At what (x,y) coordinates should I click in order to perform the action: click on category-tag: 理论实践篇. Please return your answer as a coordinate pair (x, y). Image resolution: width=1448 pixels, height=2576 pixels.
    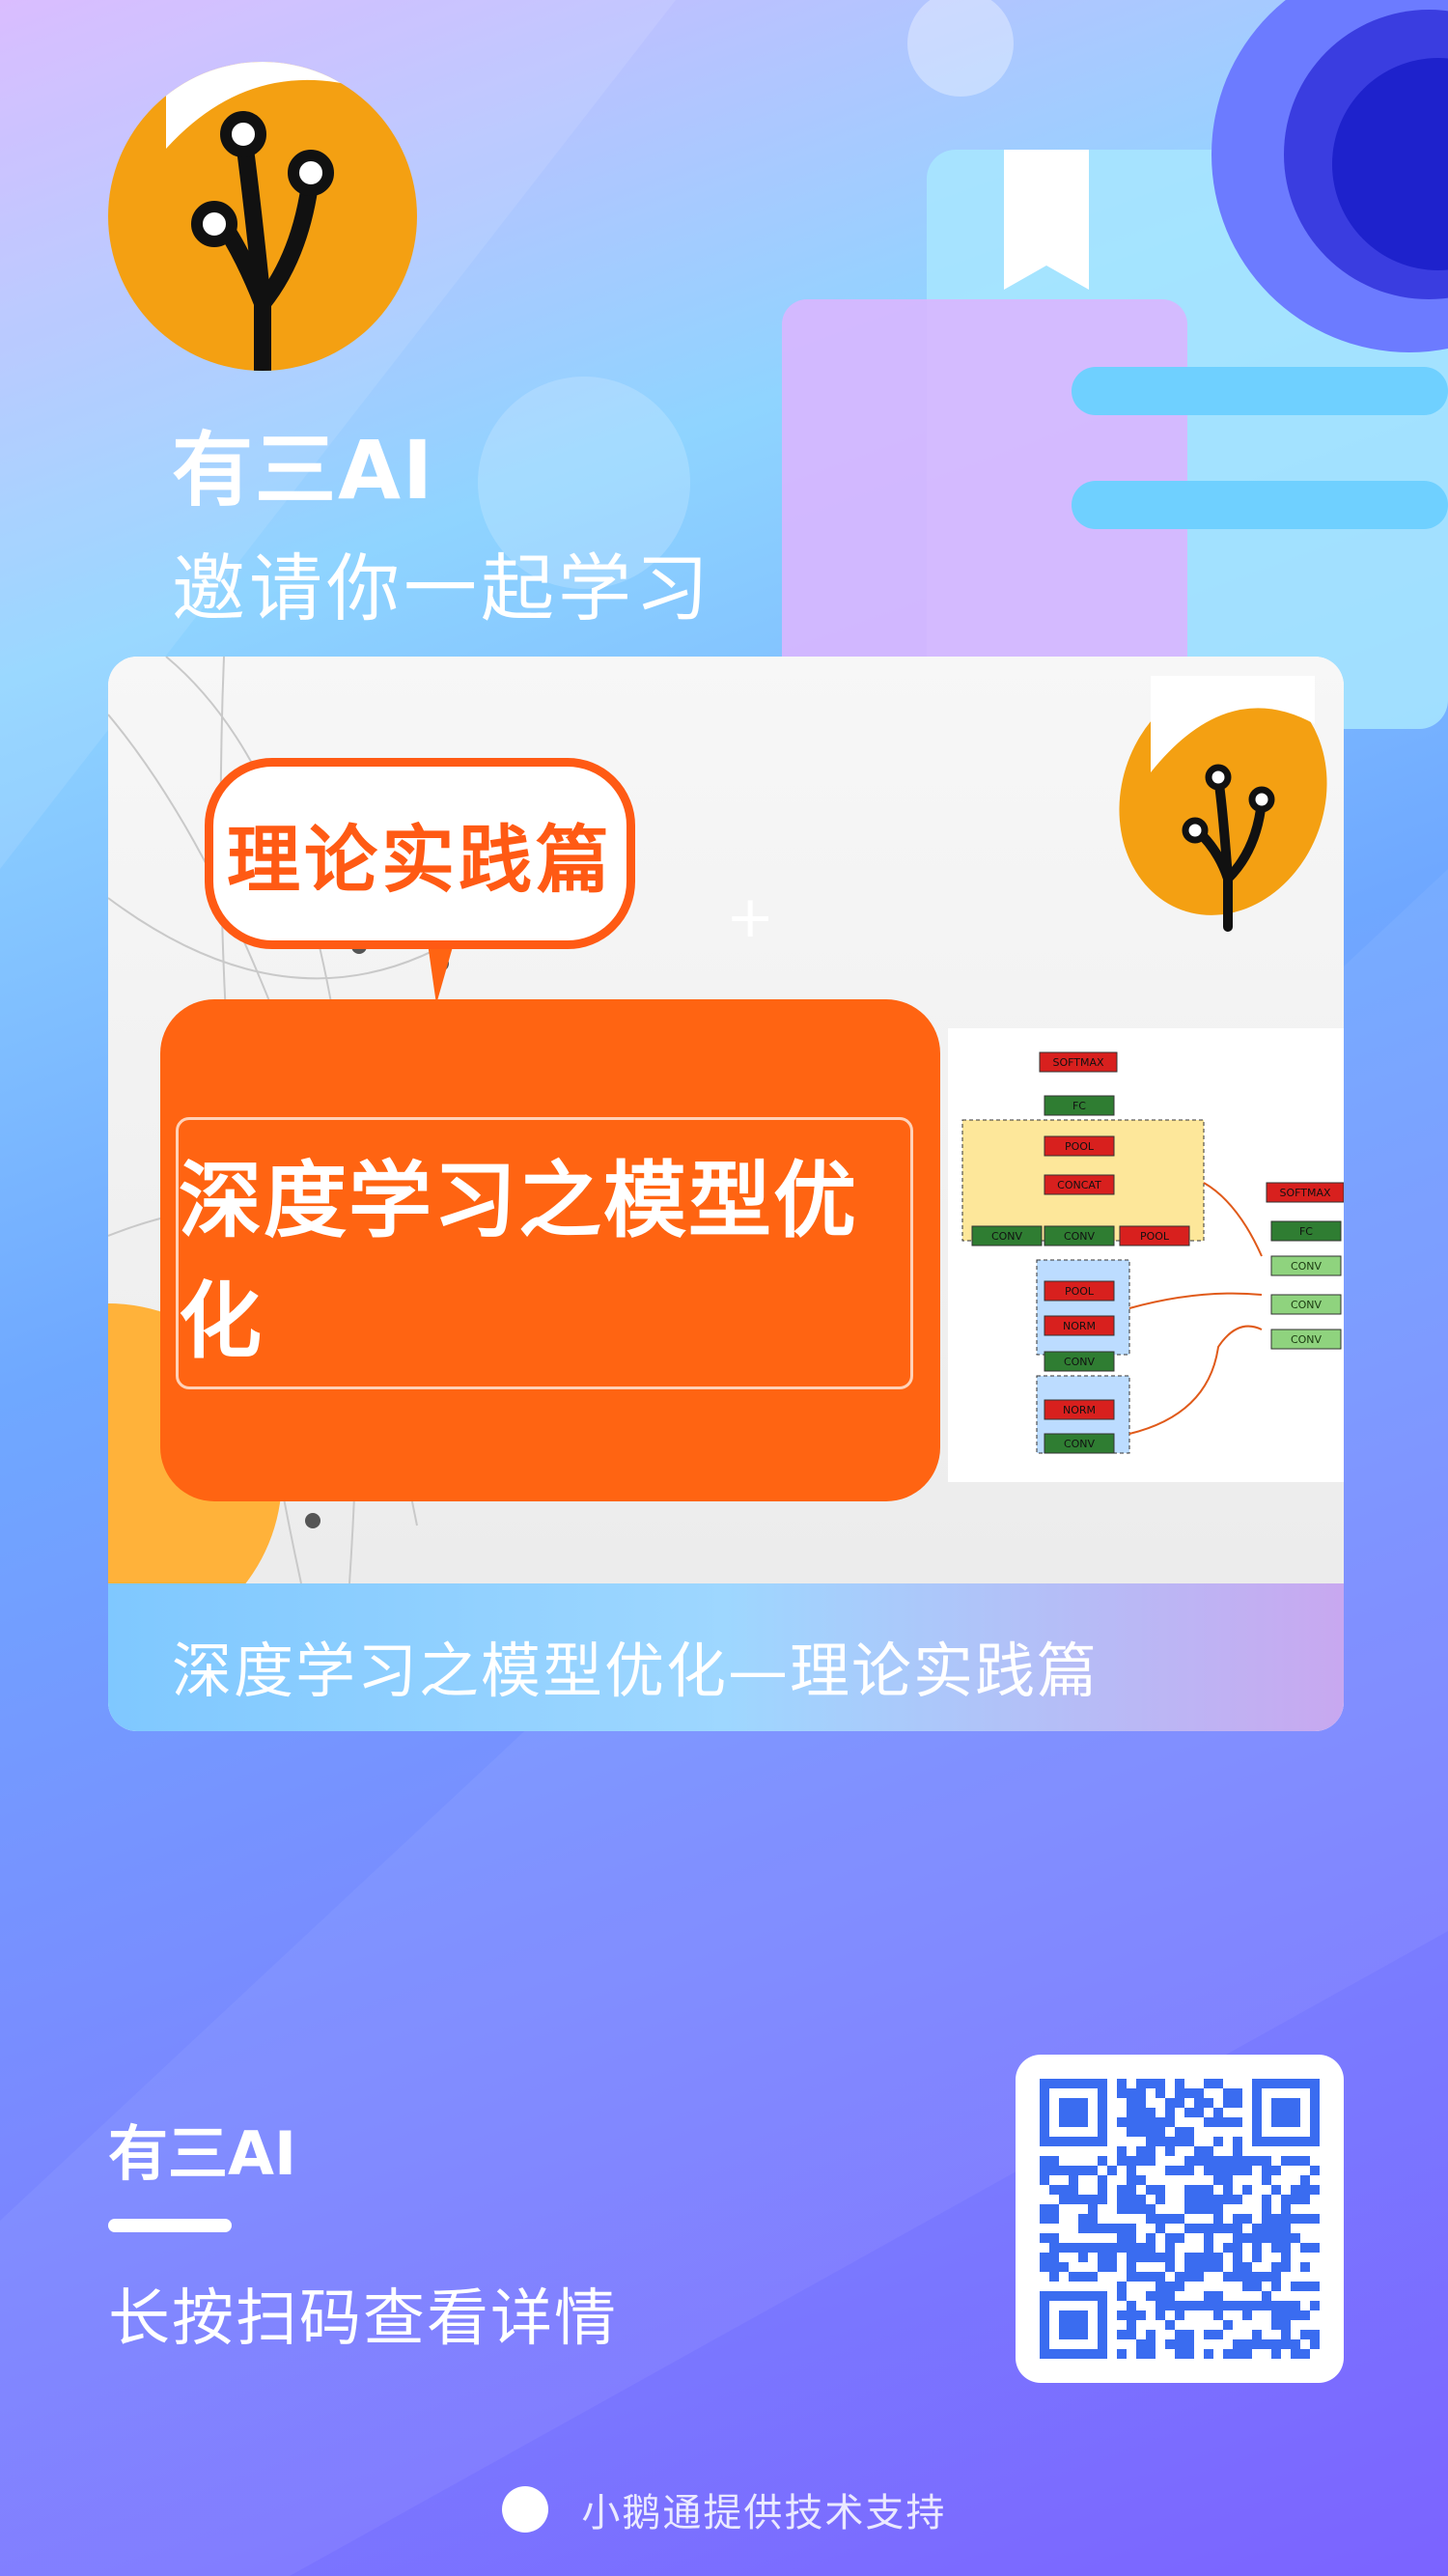
    Looking at the image, I should click on (420, 854).